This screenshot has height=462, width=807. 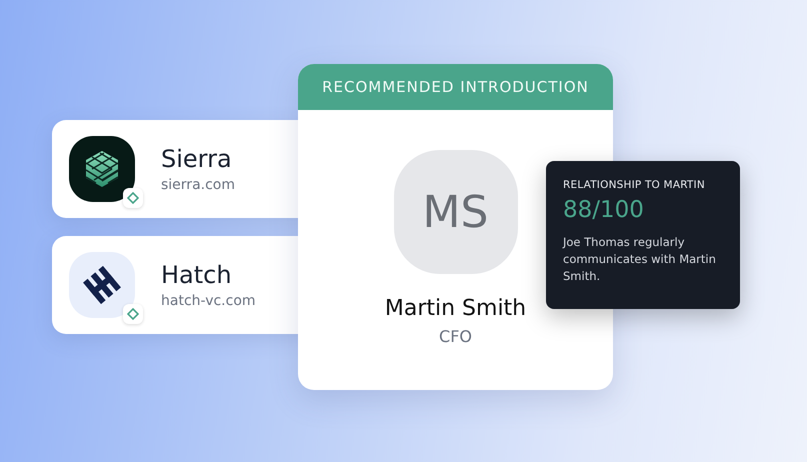 What do you see at coordinates (455, 336) in the screenshot?
I see `person-role: CFO` at bounding box center [455, 336].